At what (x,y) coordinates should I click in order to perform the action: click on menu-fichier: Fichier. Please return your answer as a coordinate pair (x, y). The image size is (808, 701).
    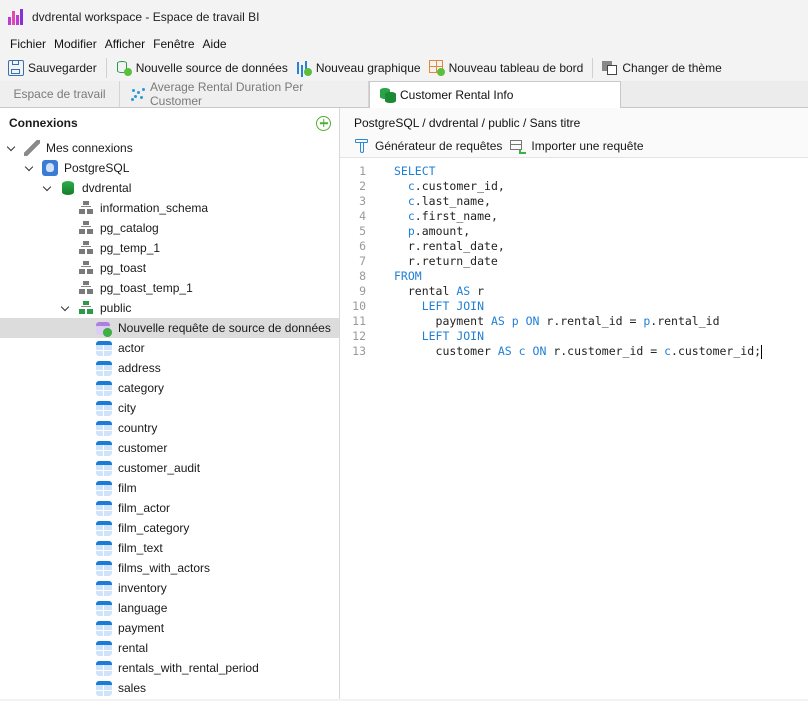
    Looking at the image, I should click on (28, 44).